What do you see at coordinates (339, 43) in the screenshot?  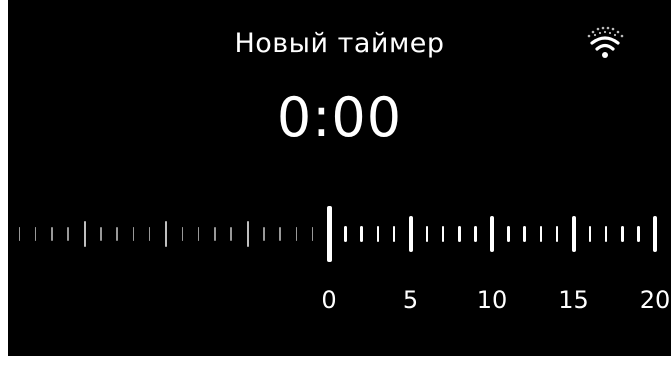 I see `page-title: Новый таймер` at bounding box center [339, 43].